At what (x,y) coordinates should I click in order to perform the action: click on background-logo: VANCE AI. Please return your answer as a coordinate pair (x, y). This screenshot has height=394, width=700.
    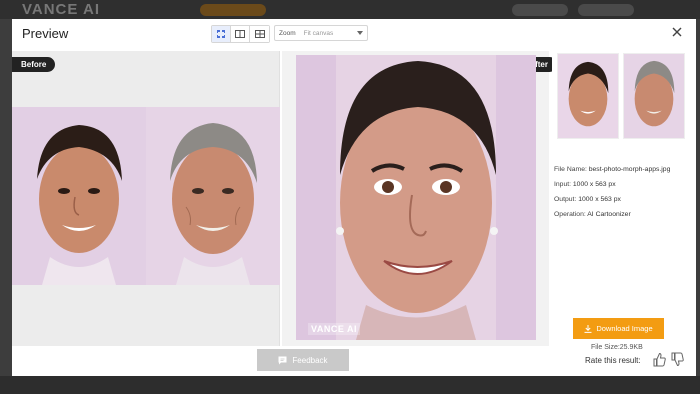
    Looking at the image, I should click on (61, 9).